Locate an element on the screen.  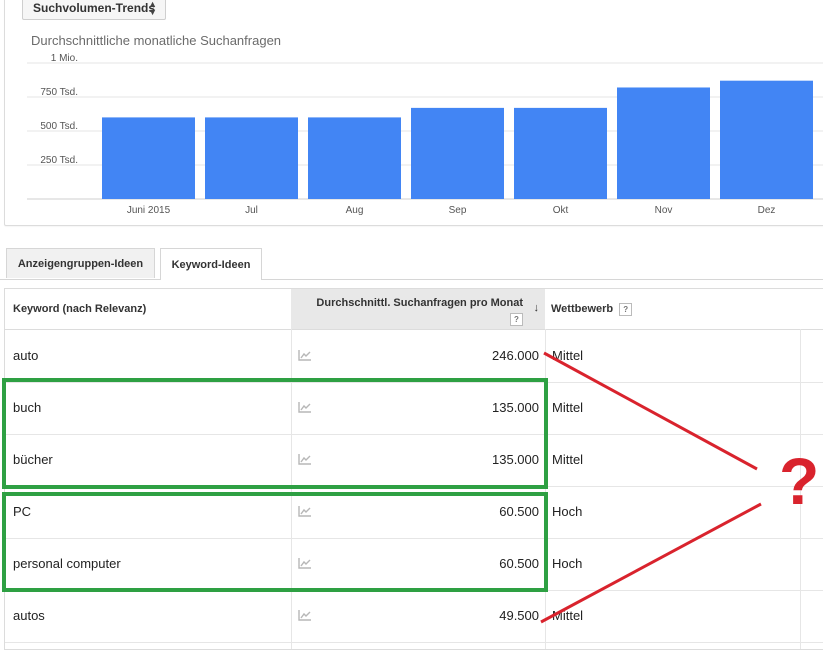
search-volume-trends-dropdown: Suchvolumen-Trends ▲ ▼ is located at coordinates (94, 10).